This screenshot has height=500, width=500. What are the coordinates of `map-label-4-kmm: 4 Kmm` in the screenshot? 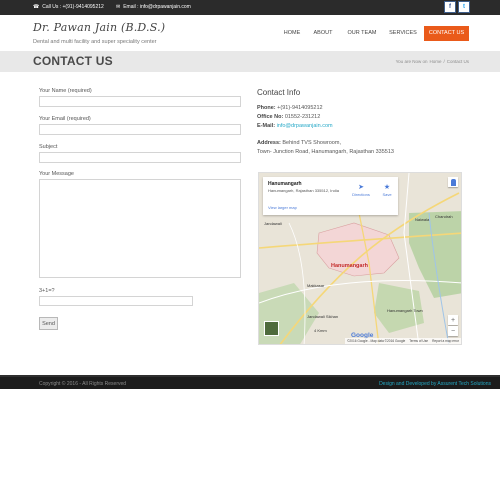 It's located at (320, 330).